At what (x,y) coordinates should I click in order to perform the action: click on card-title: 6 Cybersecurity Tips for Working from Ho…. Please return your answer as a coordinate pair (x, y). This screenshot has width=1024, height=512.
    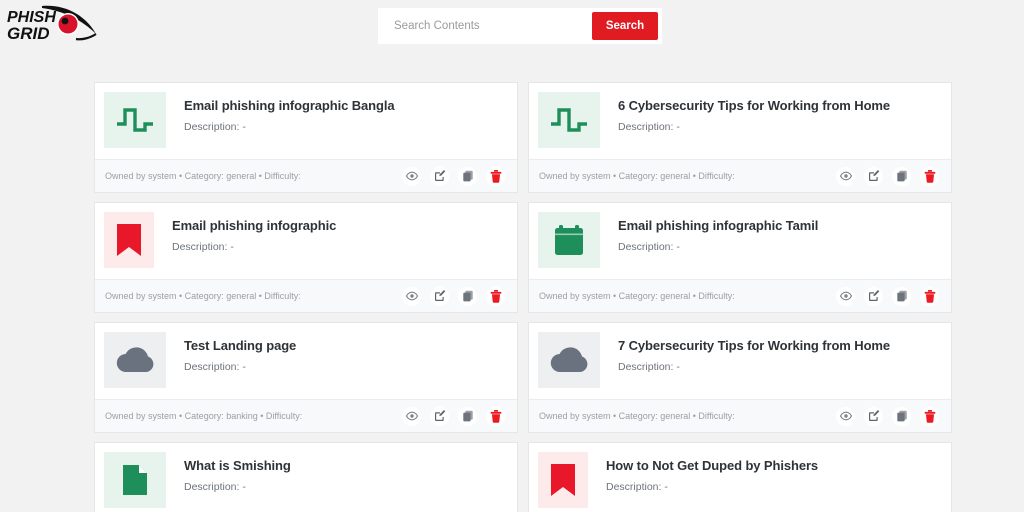
    Looking at the image, I should click on (754, 105).